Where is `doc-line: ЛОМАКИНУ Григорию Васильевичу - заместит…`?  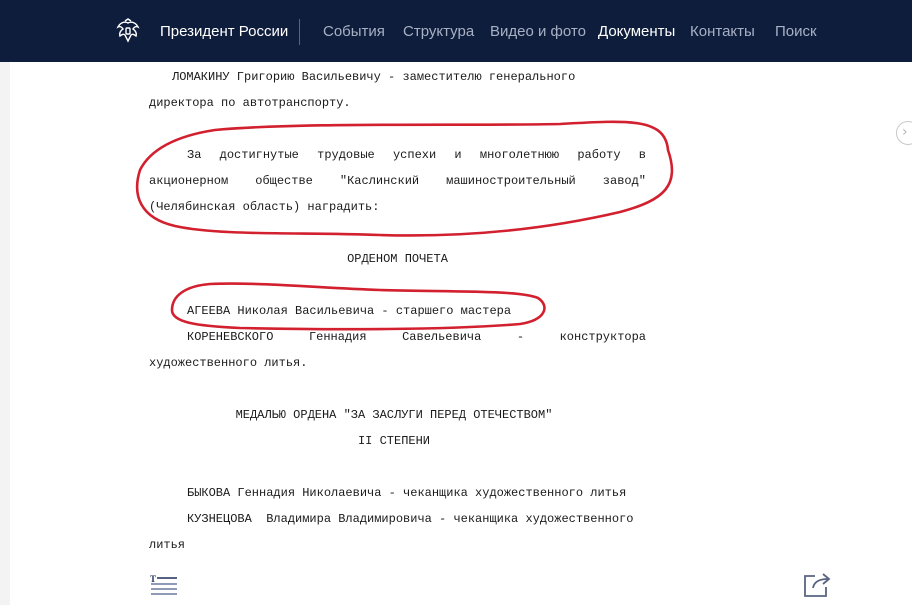 doc-line: ЛОМАКИНУ Григорию Васильевичу - заместит… is located at coordinates (374, 77).